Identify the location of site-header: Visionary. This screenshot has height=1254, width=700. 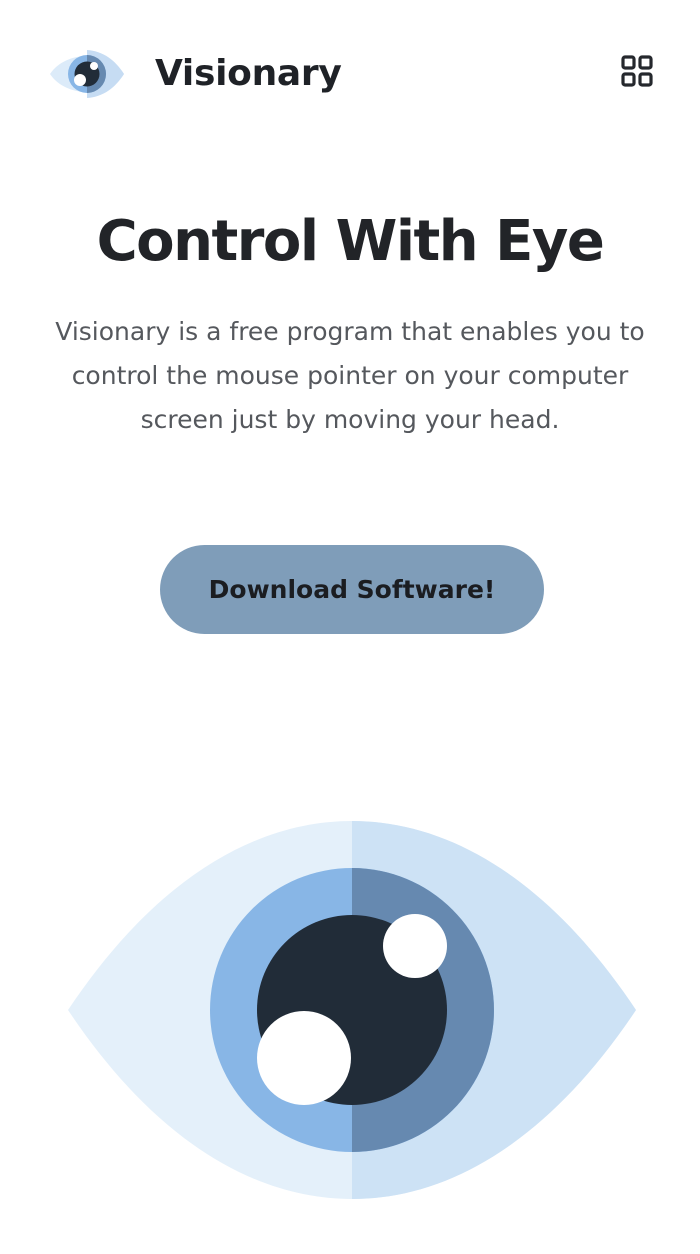
(350, 75).